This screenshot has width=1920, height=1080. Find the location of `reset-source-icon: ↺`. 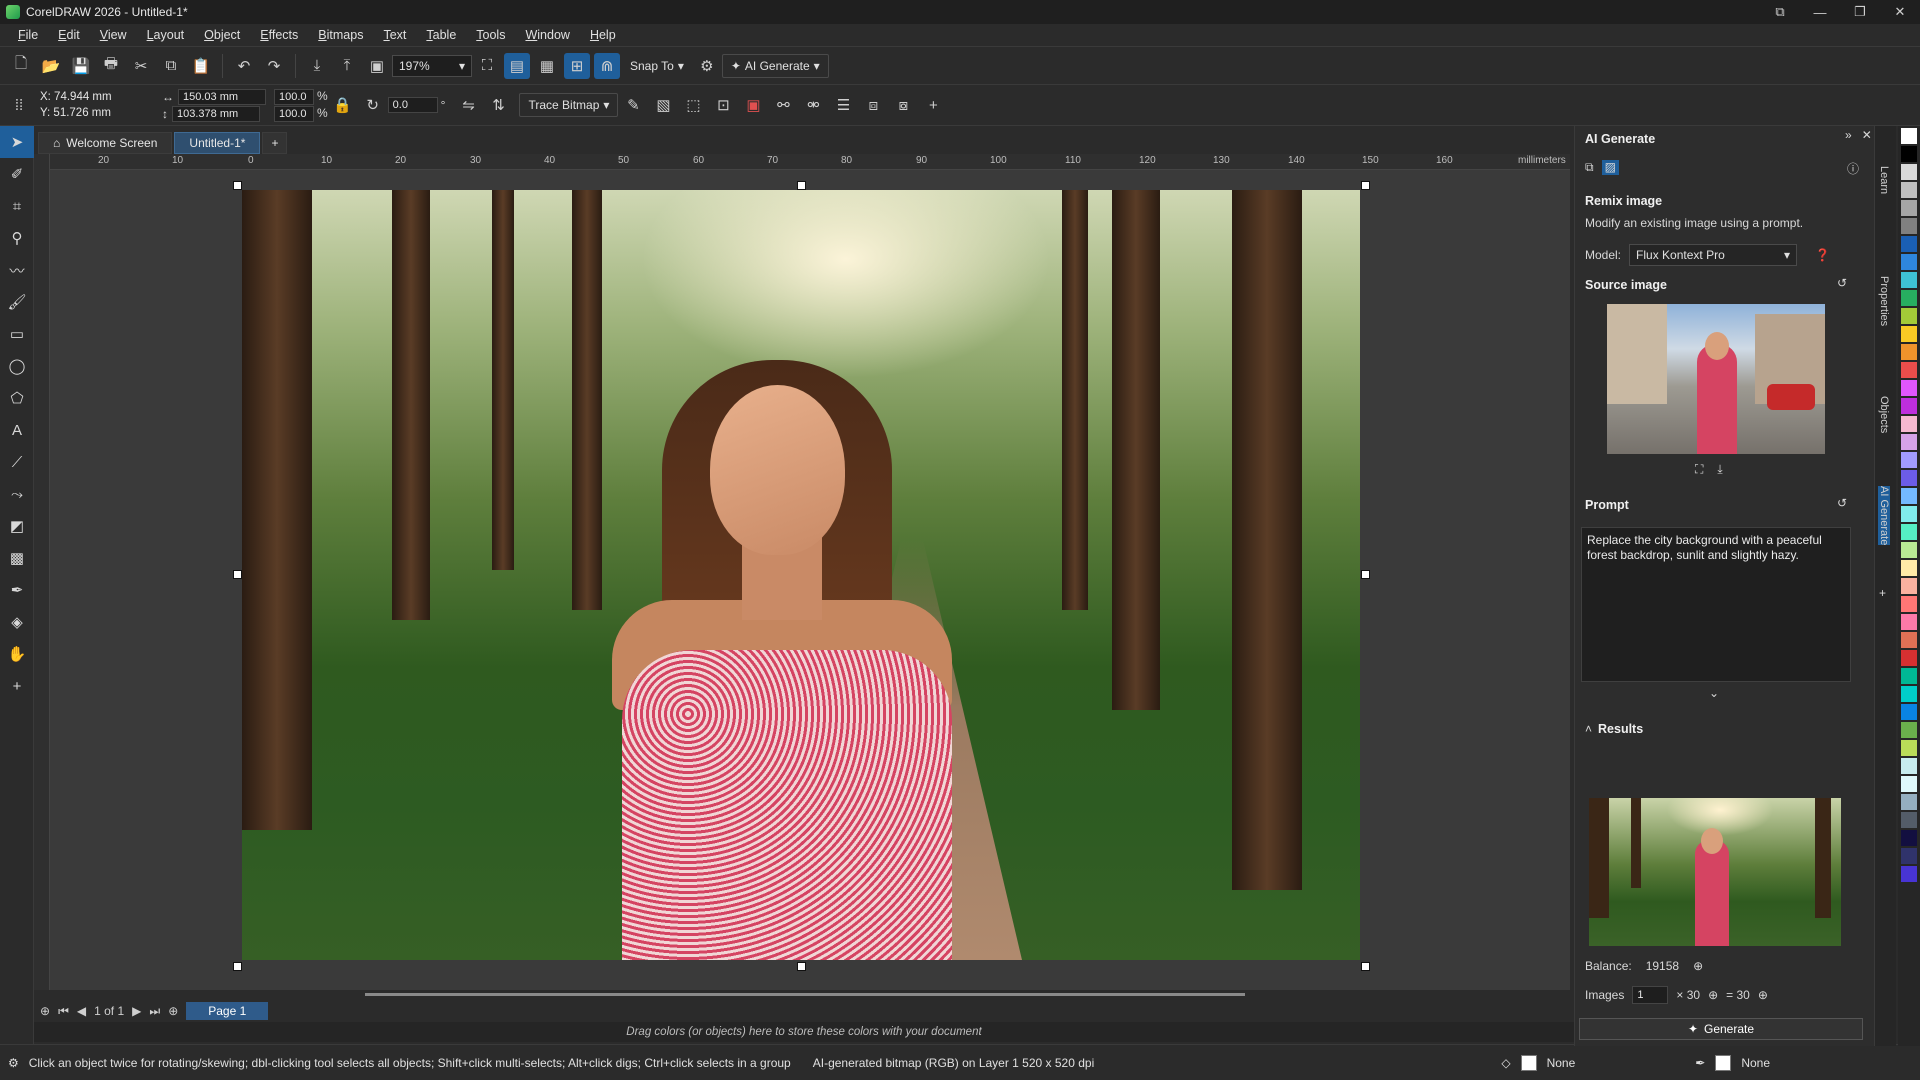

reset-source-icon: ↺ is located at coordinates (1842, 283).